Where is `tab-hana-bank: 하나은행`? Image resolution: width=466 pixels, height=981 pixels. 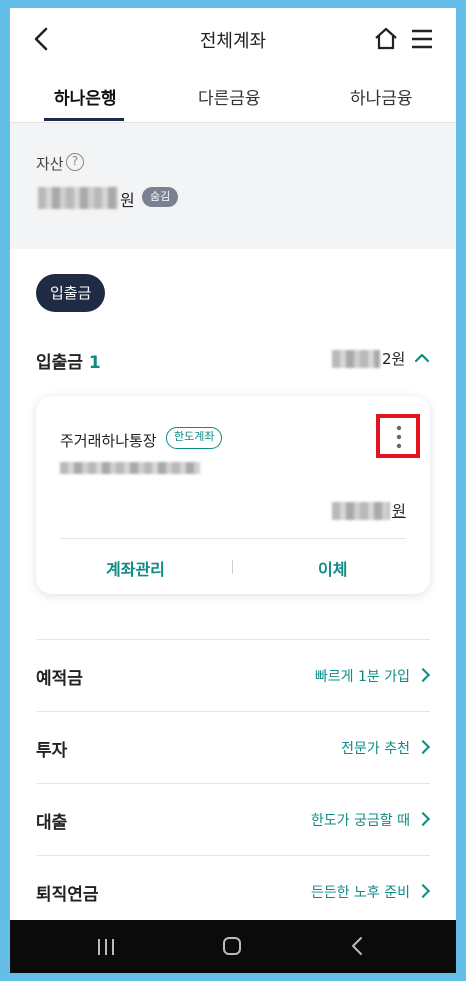
tab-hana-bank: 하나은행 is located at coordinates (85, 96).